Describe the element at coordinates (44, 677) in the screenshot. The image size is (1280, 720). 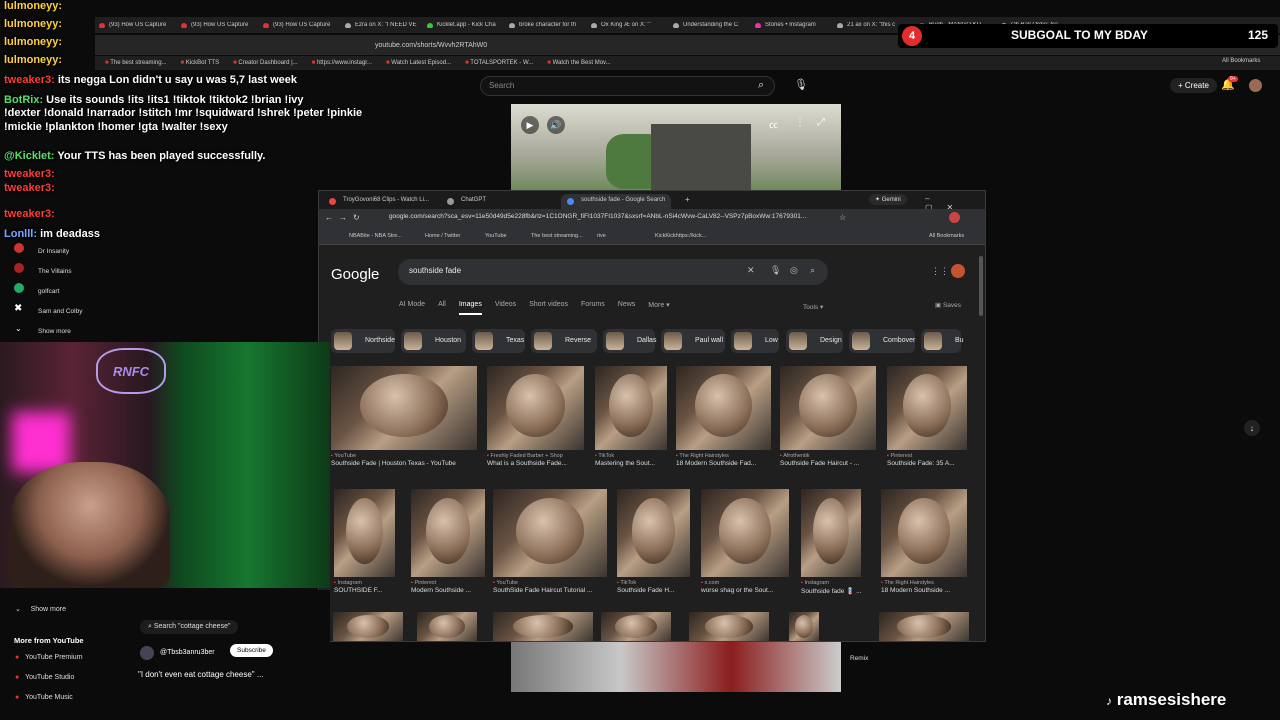
I see `sidebar-item-studio: ● YouTube Studio` at that location.